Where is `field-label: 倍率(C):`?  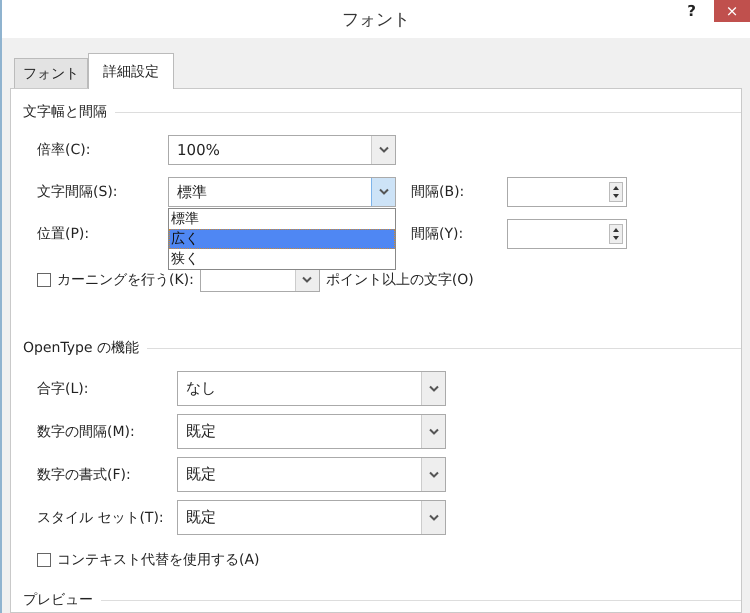
field-label: 倍率(C): is located at coordinates (64, 150).